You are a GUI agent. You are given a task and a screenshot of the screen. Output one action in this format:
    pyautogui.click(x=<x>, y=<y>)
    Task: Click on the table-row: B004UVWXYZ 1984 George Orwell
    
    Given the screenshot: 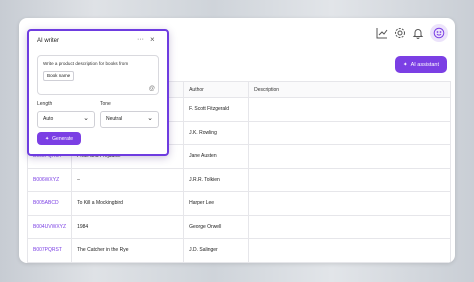 What is the action you would take?
    pyautogui.click(x=238, y=226)
    